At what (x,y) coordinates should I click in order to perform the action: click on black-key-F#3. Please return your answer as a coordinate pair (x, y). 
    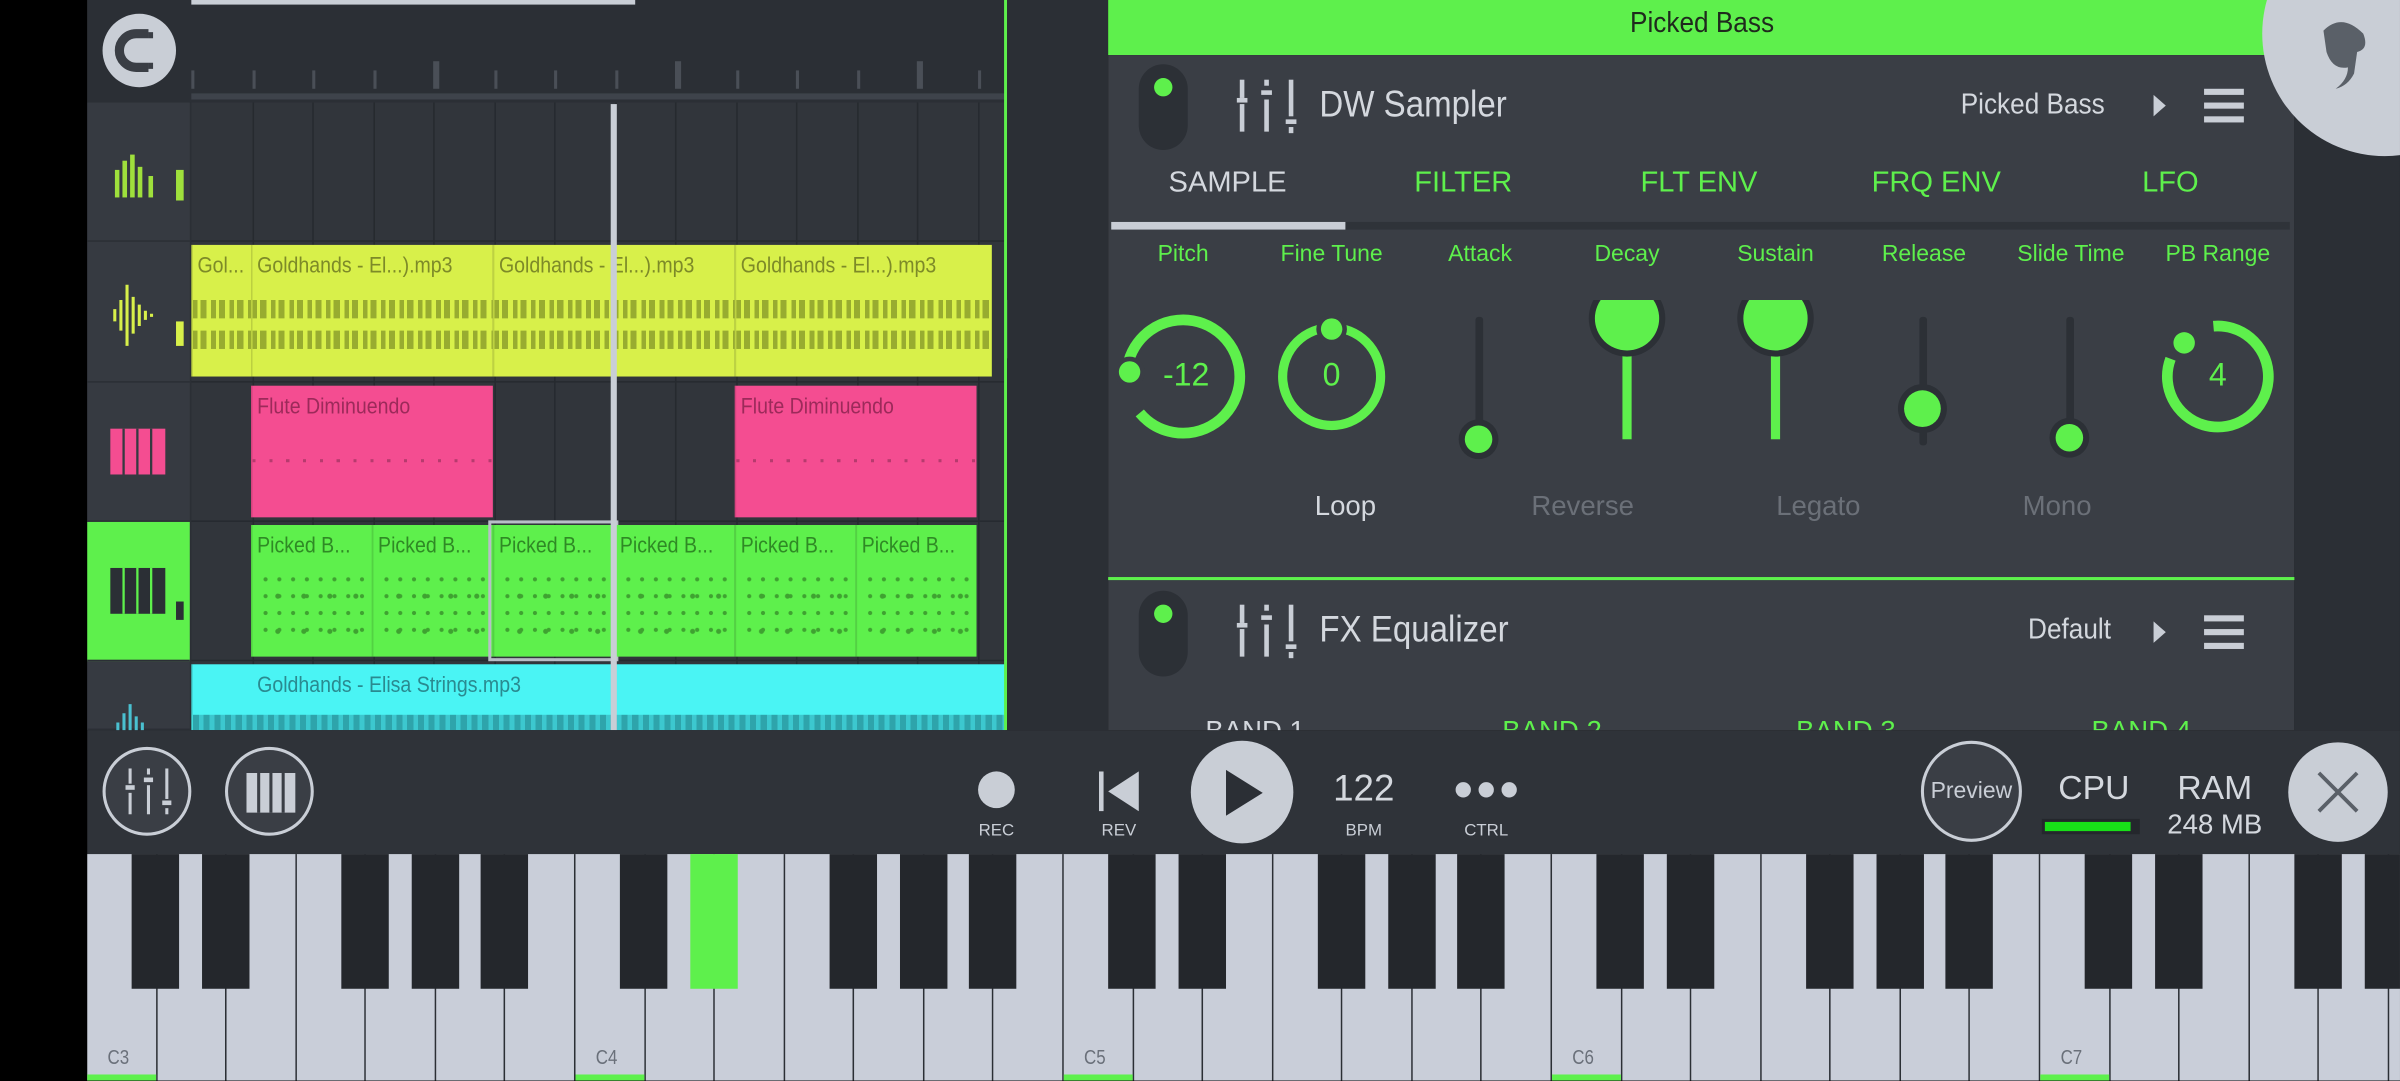
    Looking at the image, I should click on (365, 921).